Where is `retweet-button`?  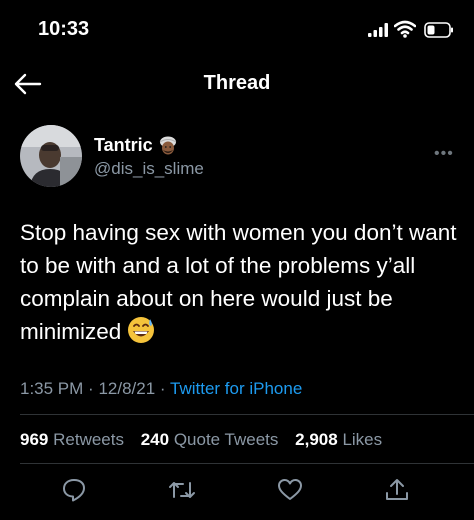 retweet-button is located at coordinates (182, 490).